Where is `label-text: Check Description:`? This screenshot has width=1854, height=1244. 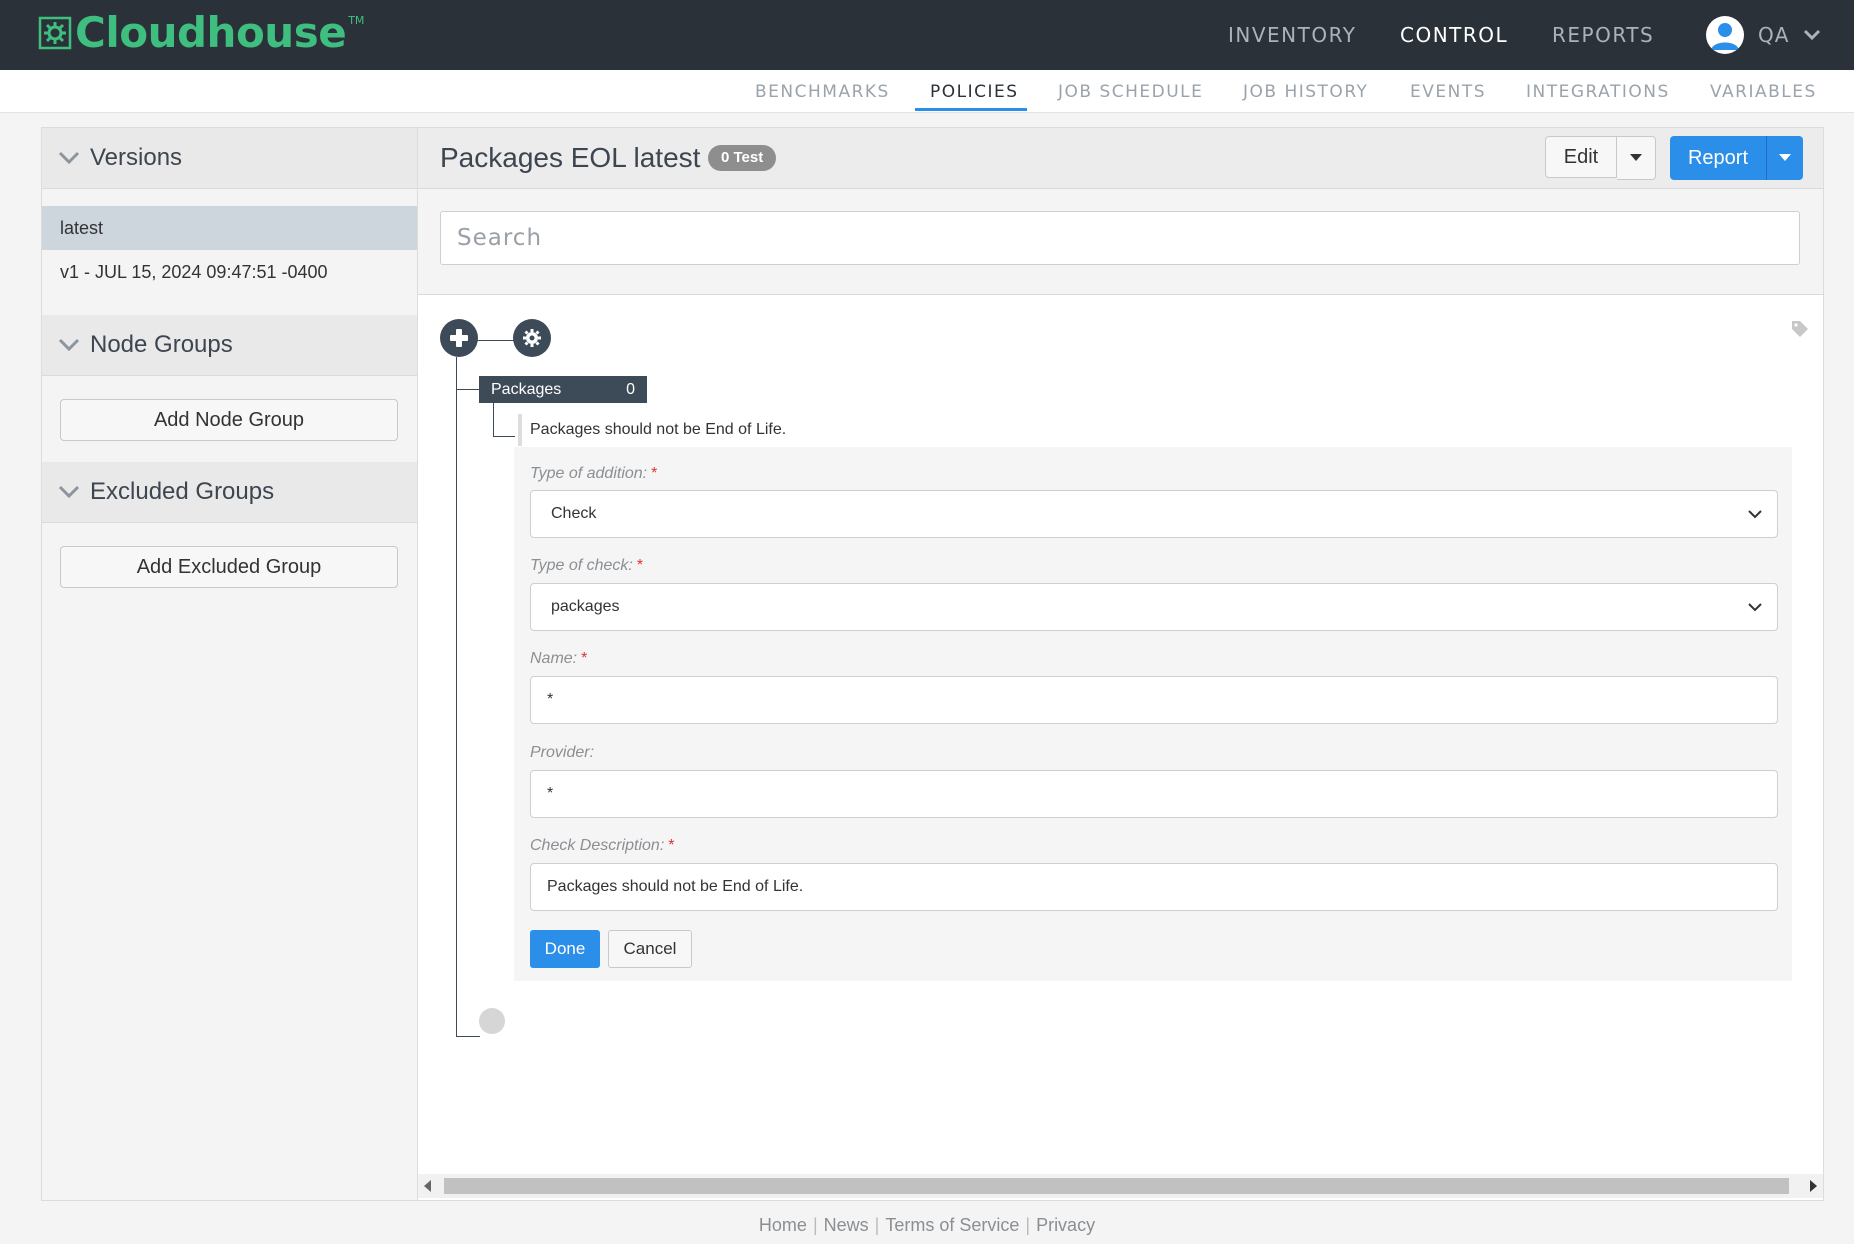 label-text: Check Description: is located at coordinates (597, 845).